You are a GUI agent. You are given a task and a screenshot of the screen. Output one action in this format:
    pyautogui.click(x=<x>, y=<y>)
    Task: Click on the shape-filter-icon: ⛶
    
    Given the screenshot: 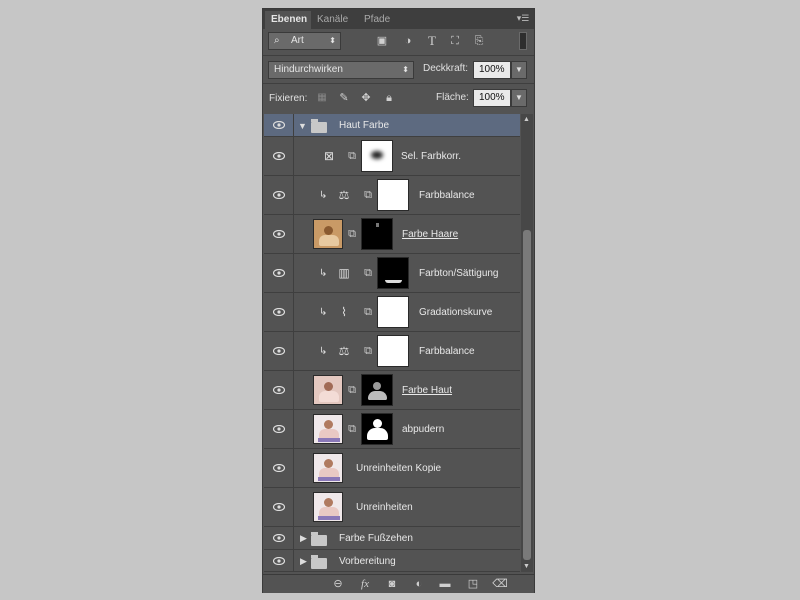 What is the action you would take?
    pyautogui.click(x=455, y=41)
    